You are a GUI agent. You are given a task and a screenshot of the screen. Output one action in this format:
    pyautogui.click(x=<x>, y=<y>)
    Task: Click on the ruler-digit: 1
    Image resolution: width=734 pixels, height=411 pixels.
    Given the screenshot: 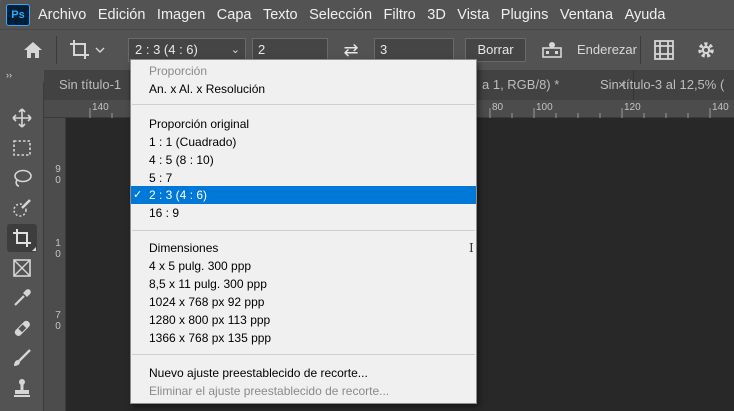 What is the action you would take?
    pyautogui.click(x=58, y=243)
    